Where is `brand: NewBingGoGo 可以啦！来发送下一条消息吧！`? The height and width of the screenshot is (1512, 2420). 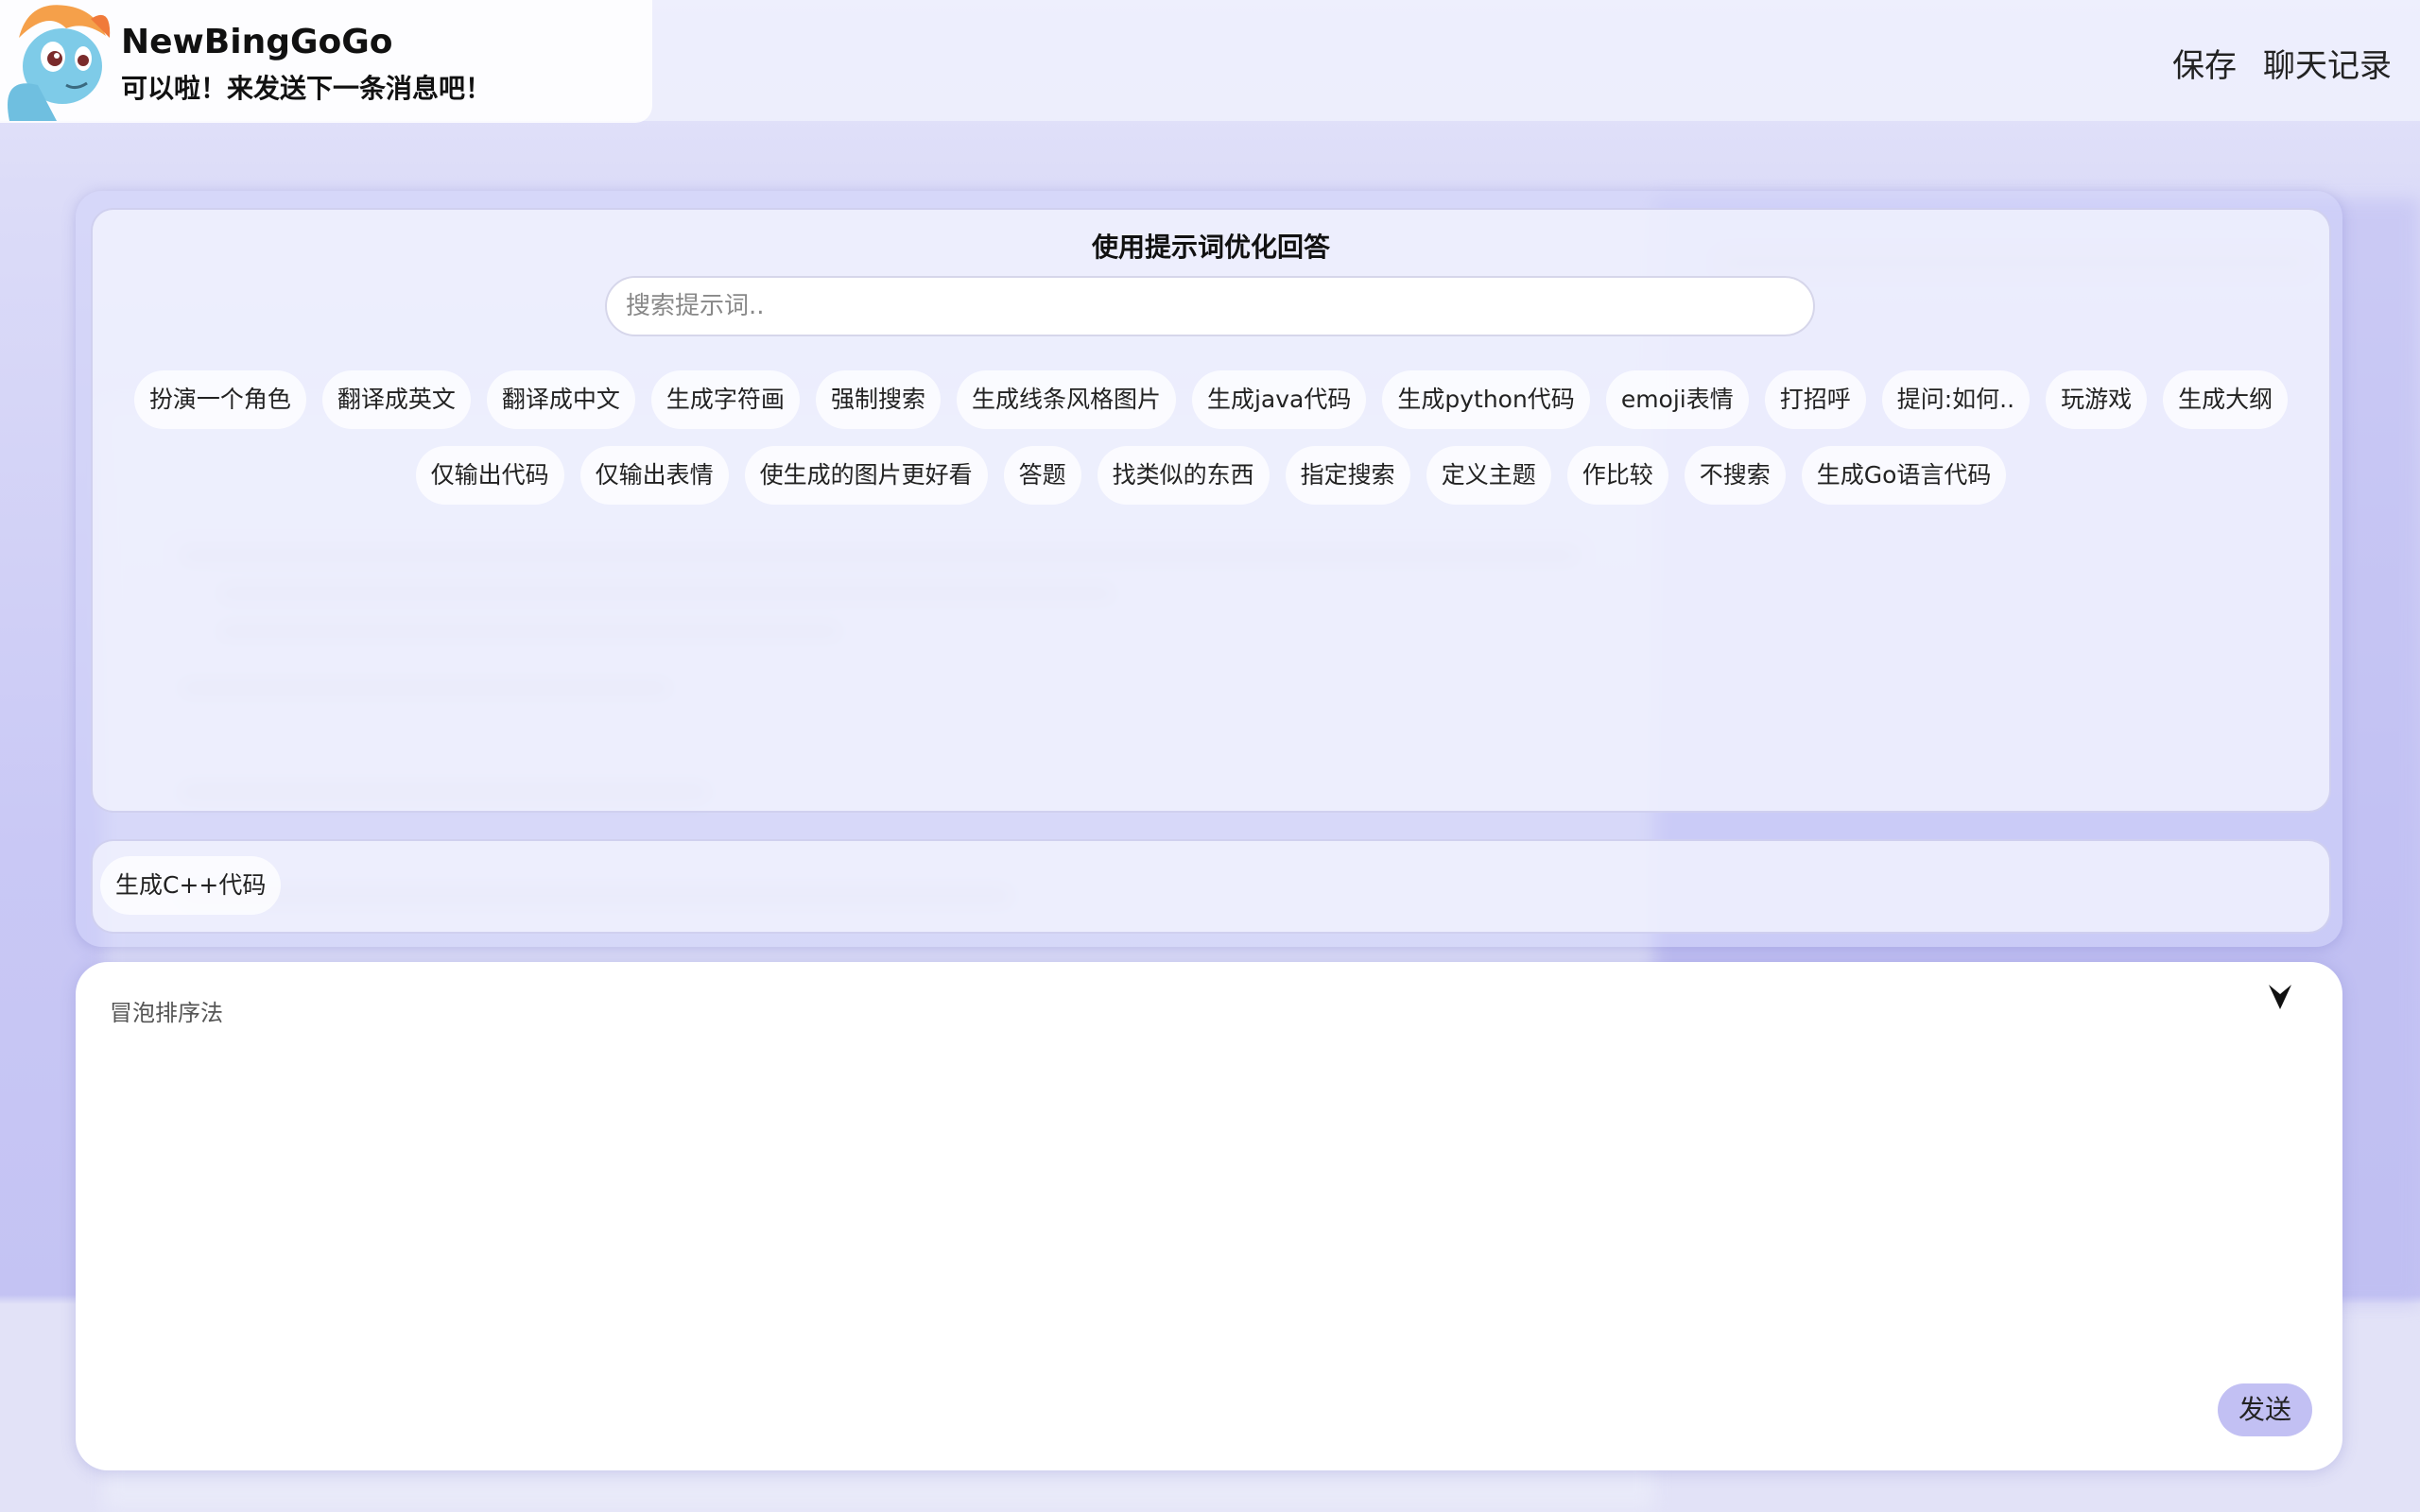
brand: NewBingGoGo 可以啦！来发送下一条消息吧！ is located at coordinates (326, 61).